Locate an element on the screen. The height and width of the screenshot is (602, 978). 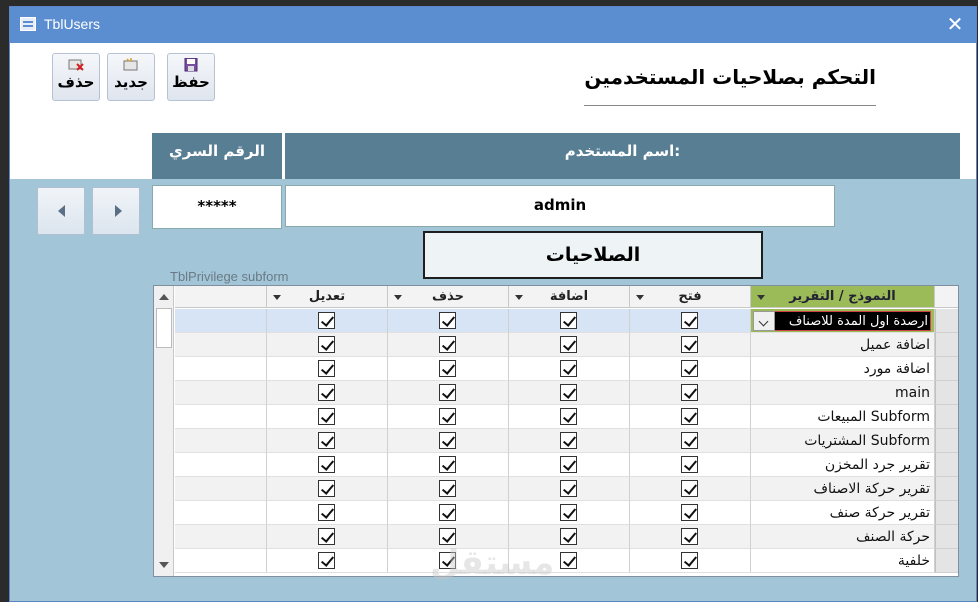
column-header-delete: حذف is located at coordinates (448, 297).